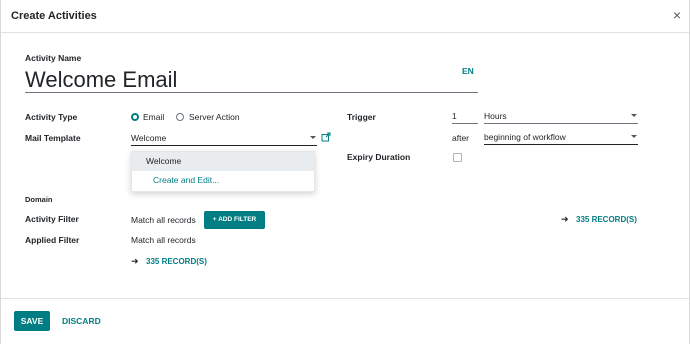 The image size is (690, 344). What do you see at coordinates (525, 137) in the screenshot?
I see `trigger-event-value: beginning of workflow` at bounding box center [525, 137].